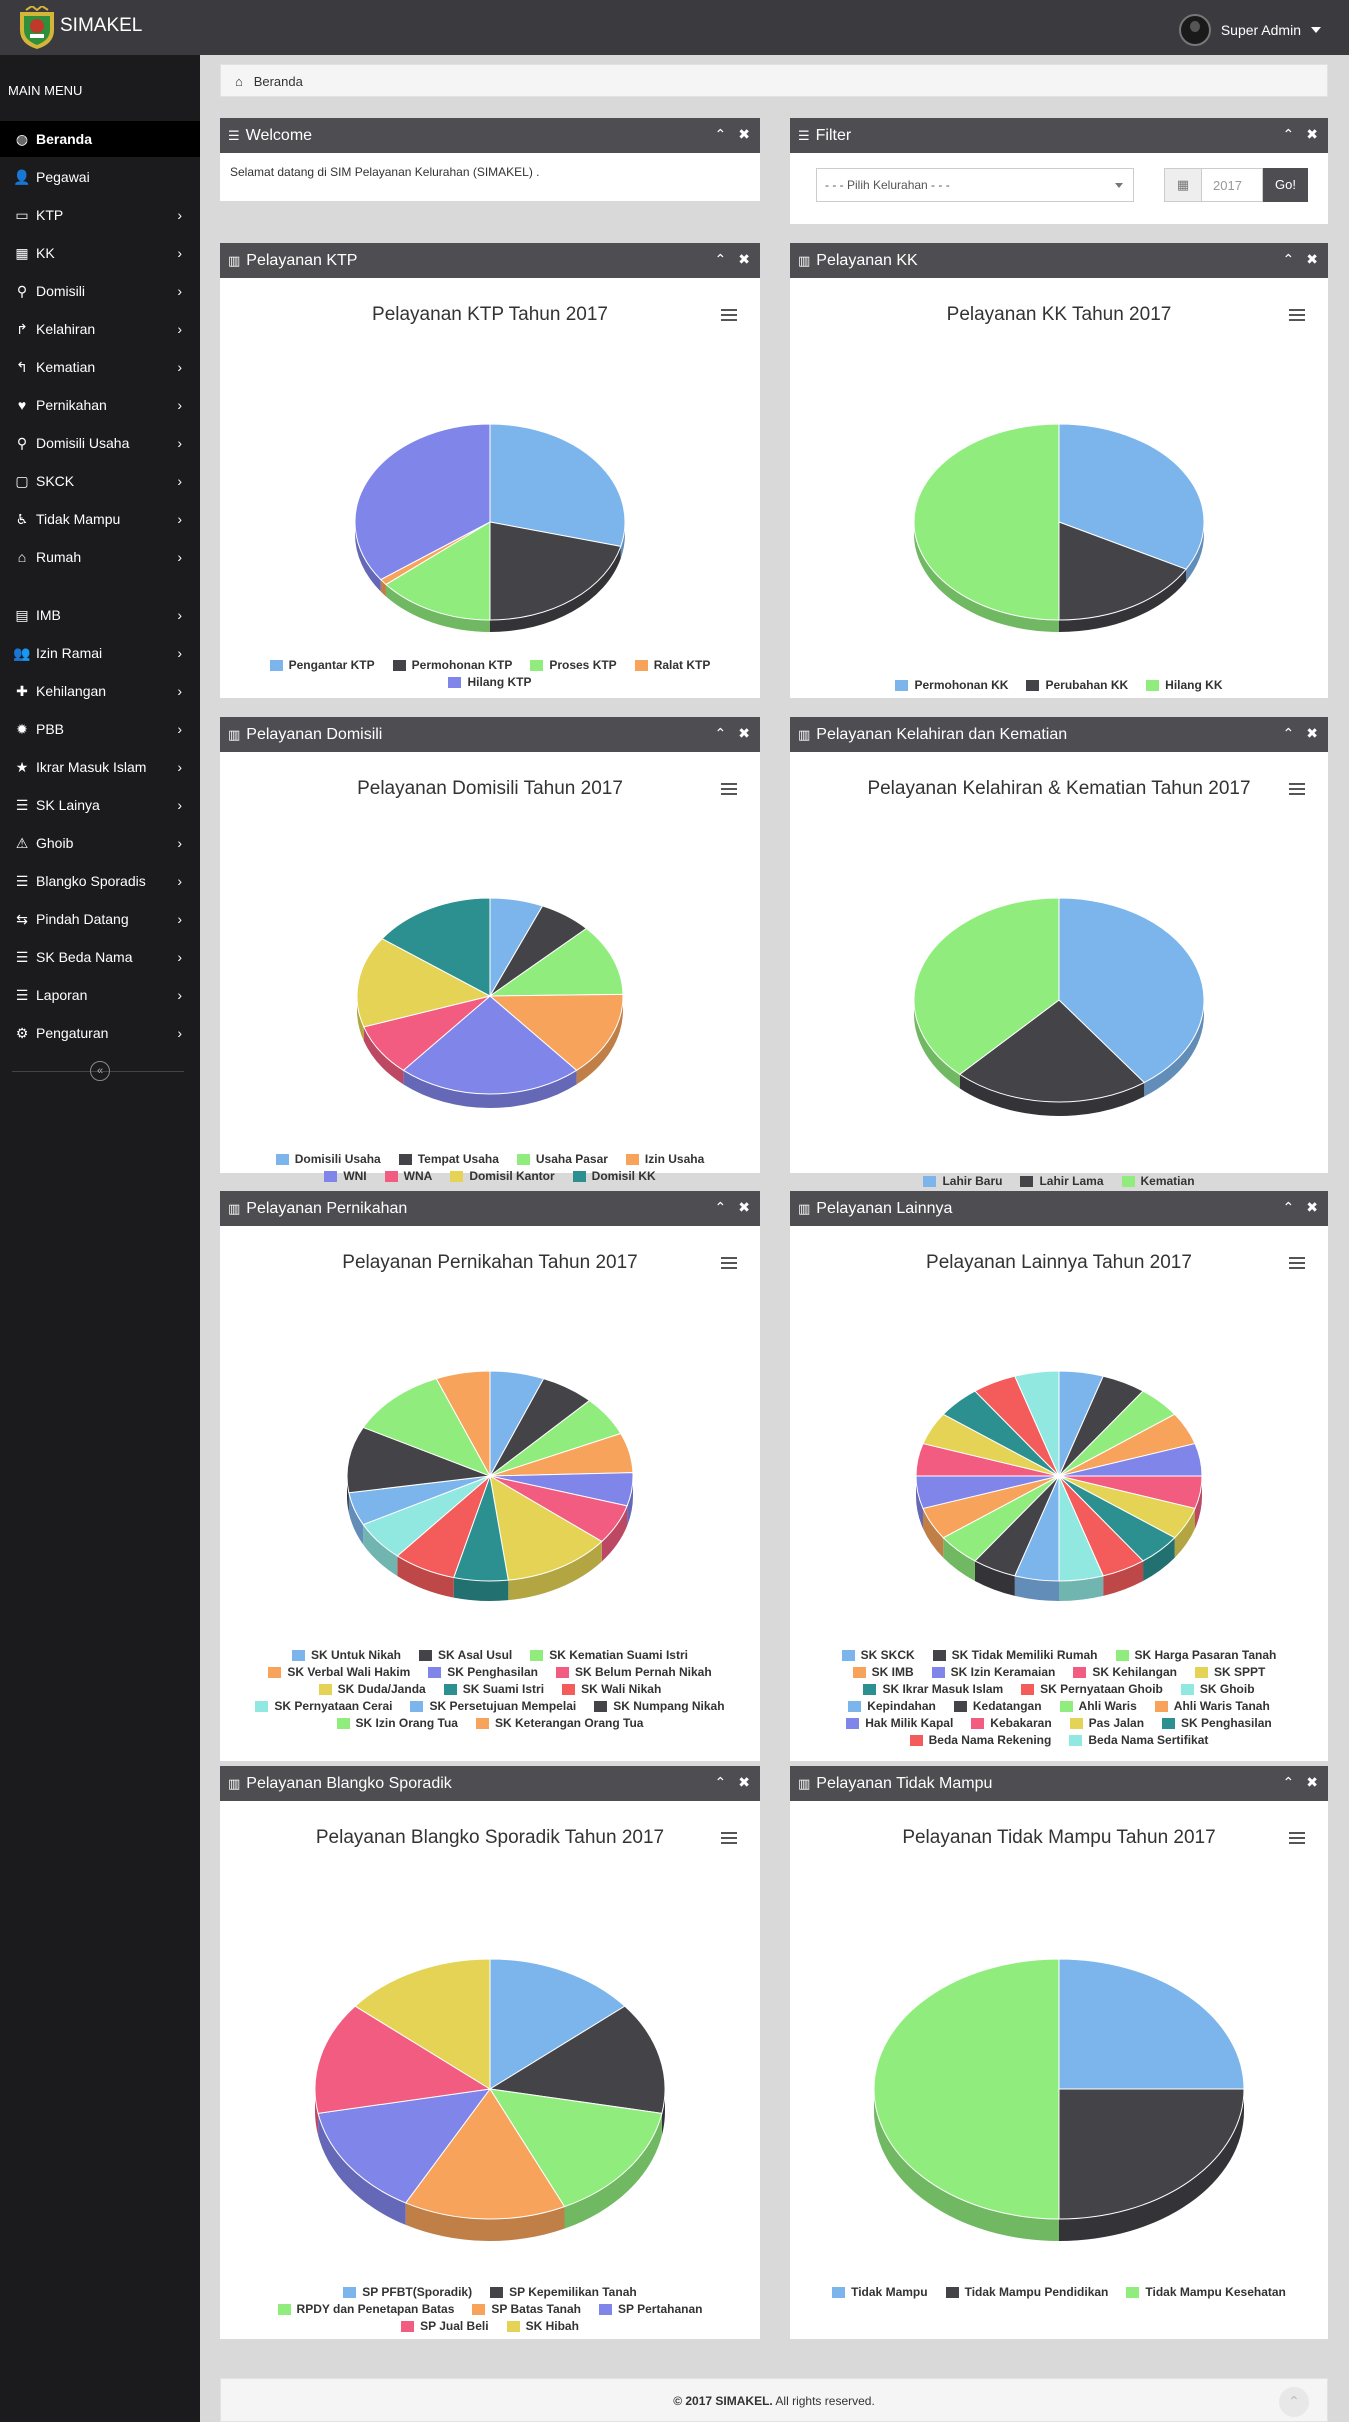 Image resolution: width=1349 pixels, height=2422 pixels. I want to click on sidebar-item-pbb: ✹ PBB ›, so click(100, 729).